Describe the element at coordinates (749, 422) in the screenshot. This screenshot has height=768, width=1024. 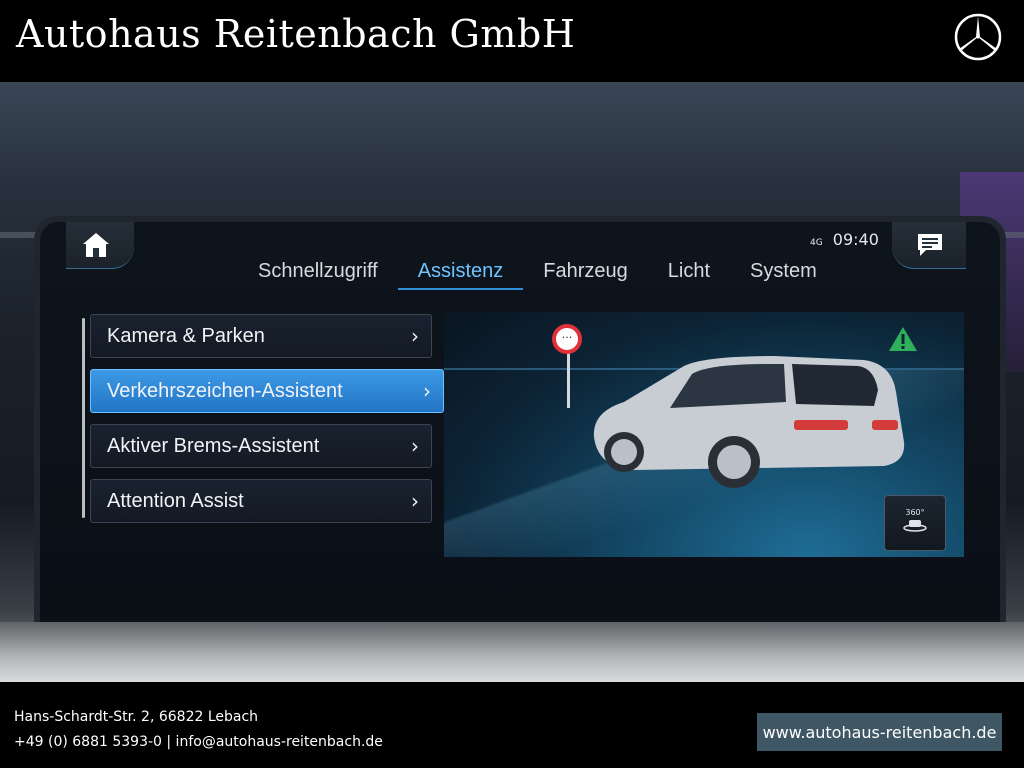
I see `car-icon` at that location.